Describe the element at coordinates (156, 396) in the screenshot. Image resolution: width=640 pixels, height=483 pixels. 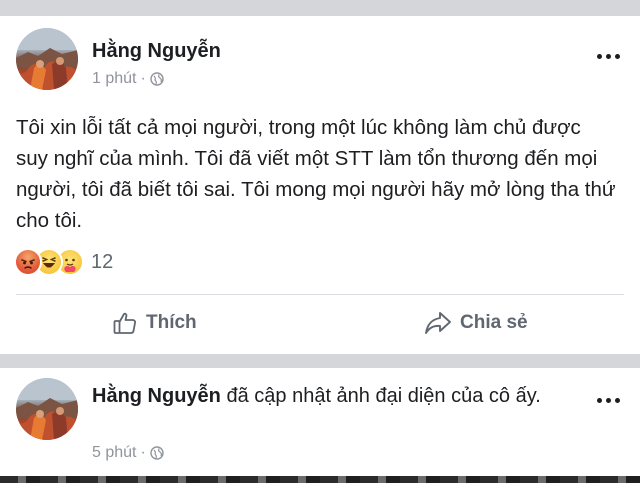
I see `update-author-name: Hằng Nguyễn` at that location.